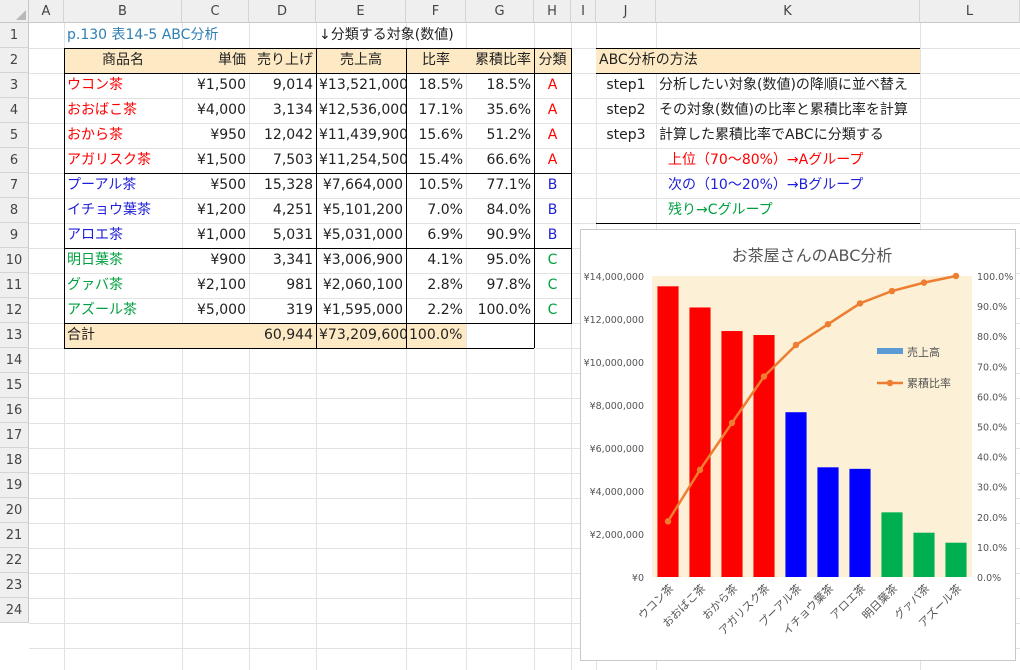 The height and width of the screenshot is (670, 1020). What do you see at coordinates (361, 285) in the screenshot?
I see `sales-cell: ¥2,060,100` at bounding box center [361, 285].